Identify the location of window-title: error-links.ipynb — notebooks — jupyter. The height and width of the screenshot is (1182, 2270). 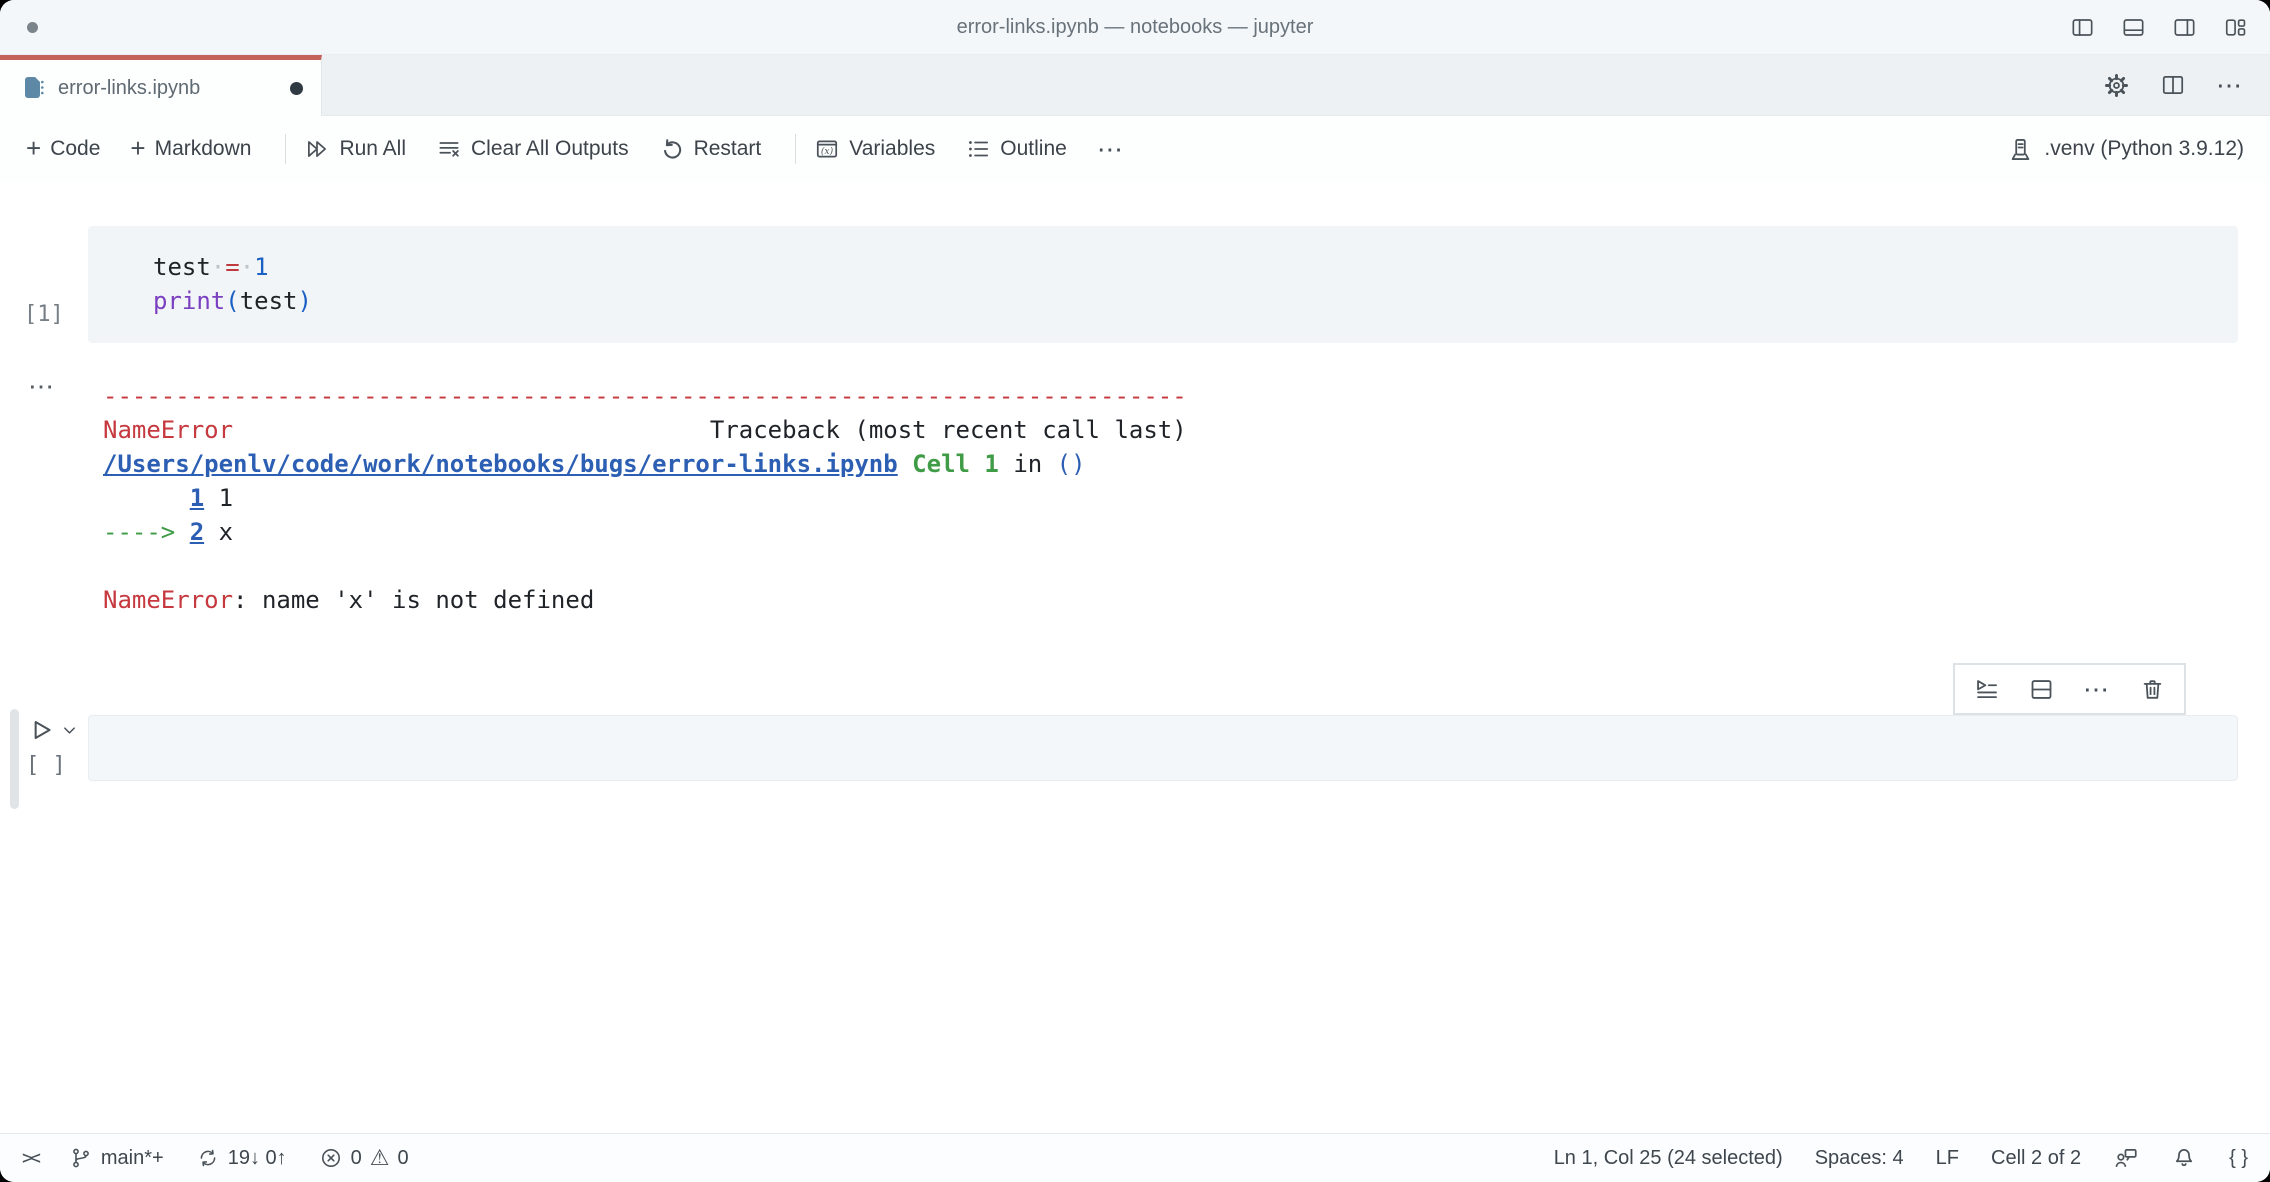
(1135, 26).